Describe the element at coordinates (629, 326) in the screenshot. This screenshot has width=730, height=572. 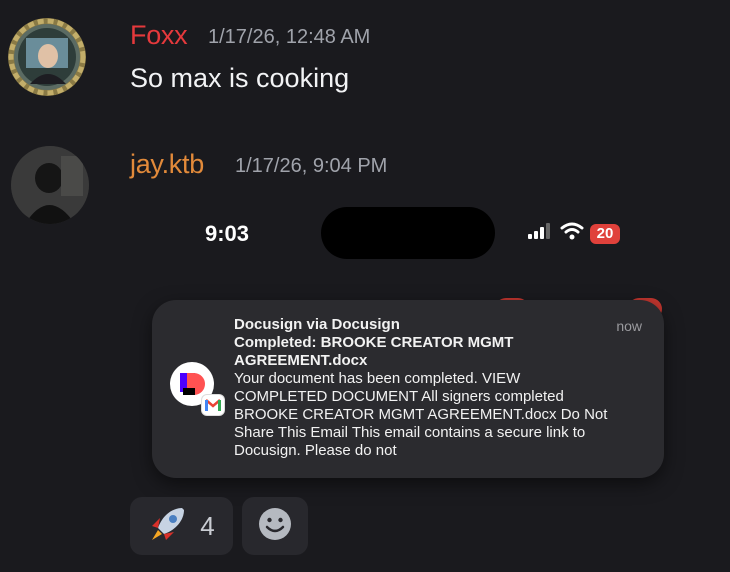
I see `notification-time: now` at that location.